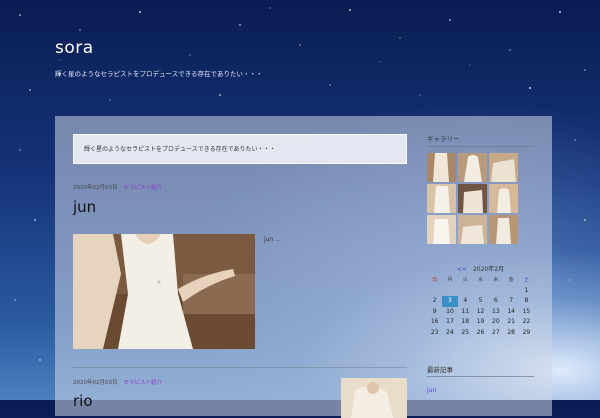  Describe the element at coordinates (496, 321) in the screenshot. I see `calendar-day: 20` at that location.